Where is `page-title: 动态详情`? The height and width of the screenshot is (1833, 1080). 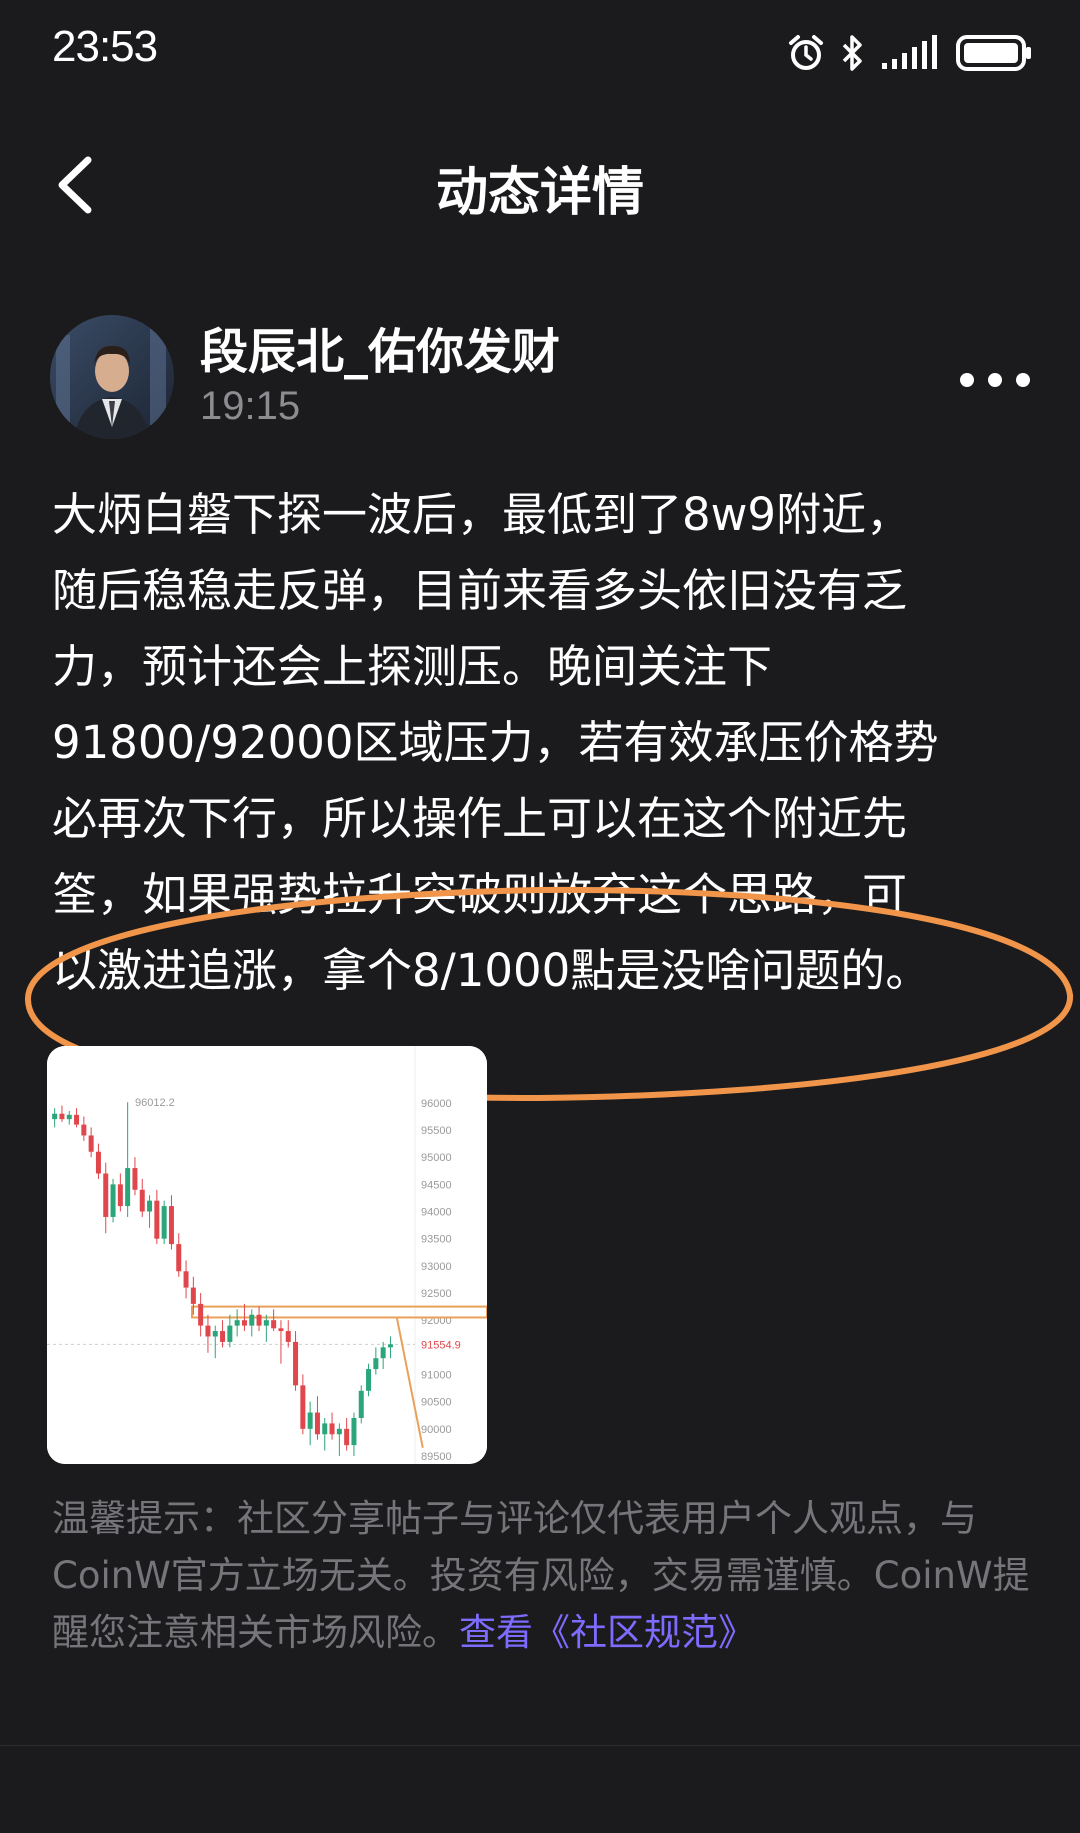
page-title: 动态详情 is located at coordinates (539, 193).